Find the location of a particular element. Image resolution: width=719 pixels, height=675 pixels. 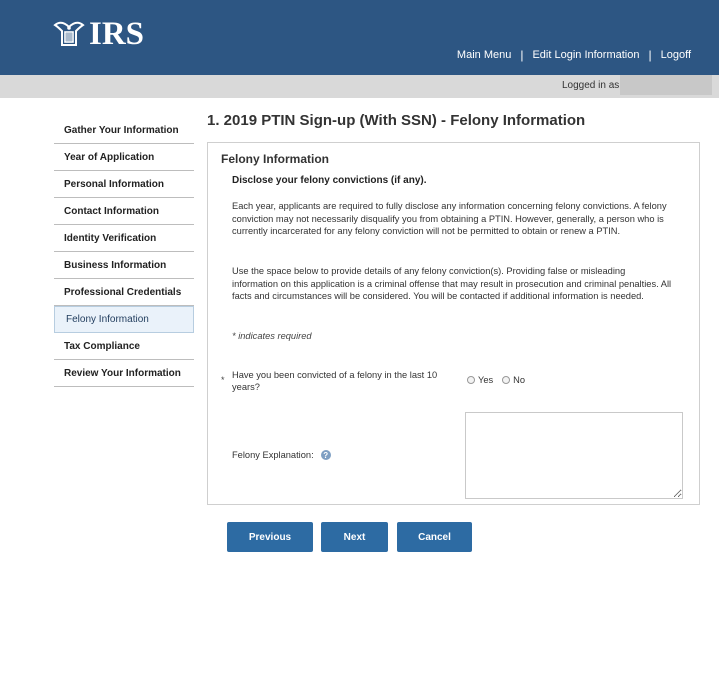

eagle-seal-icon is located at coordinates (69, 33).